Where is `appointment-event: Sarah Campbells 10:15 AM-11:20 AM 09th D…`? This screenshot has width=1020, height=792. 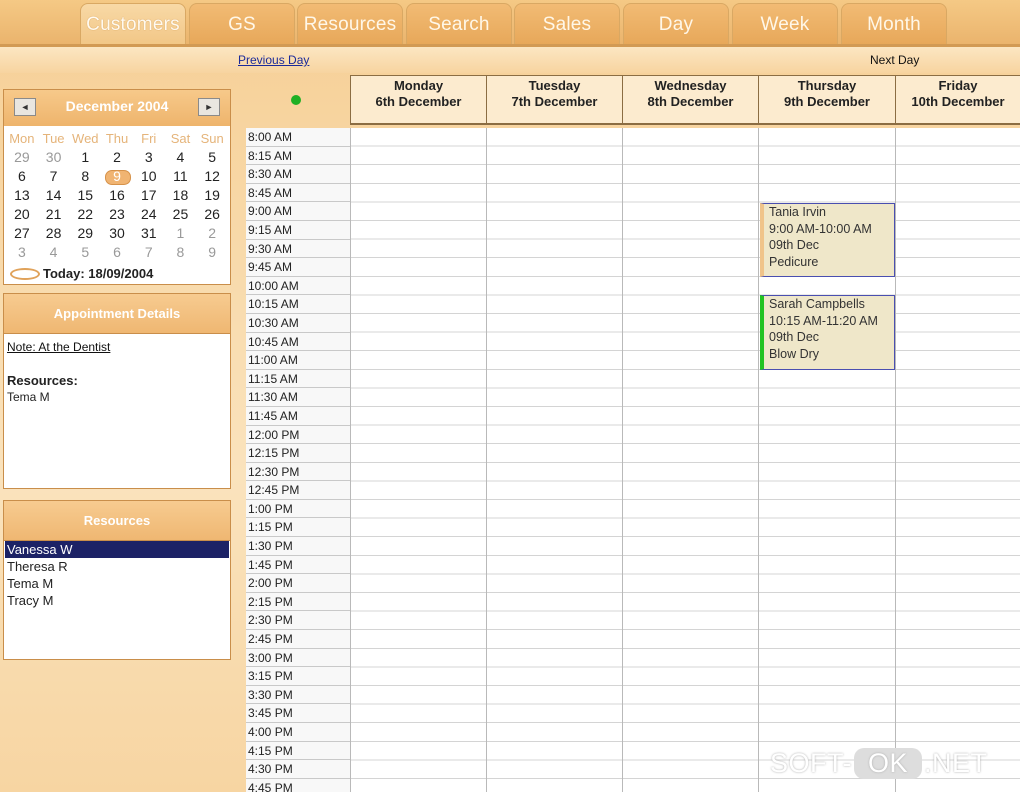 appointment-event: Sarah Campbells 10:15 AM-11:20 AM 09th D… is located at coordinates (827, 332).